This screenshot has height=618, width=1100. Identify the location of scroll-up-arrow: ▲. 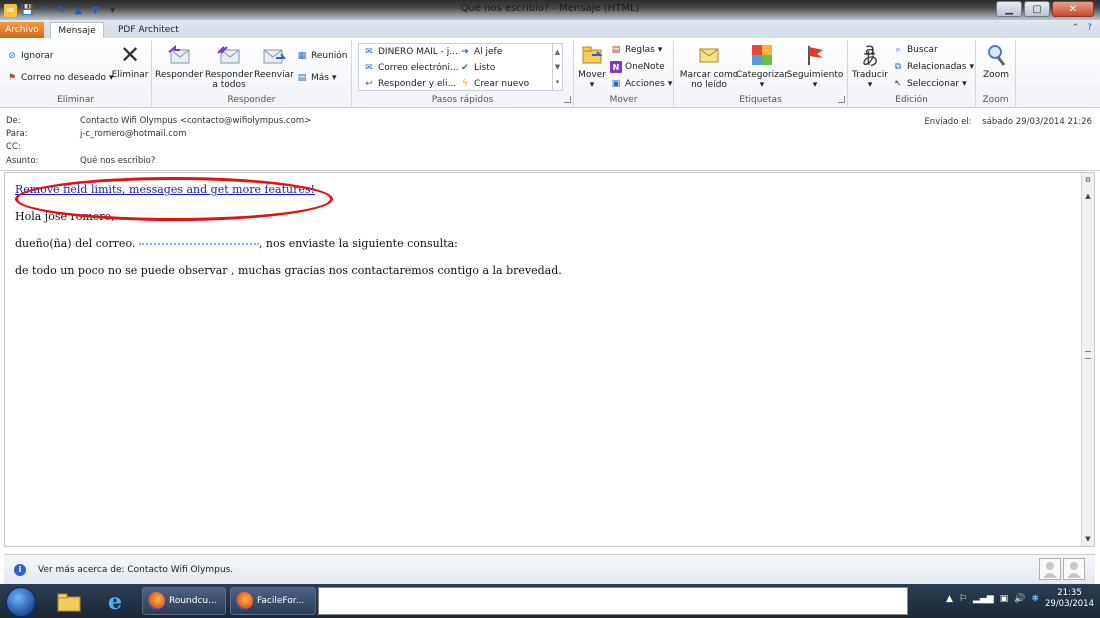
(1088, 196).